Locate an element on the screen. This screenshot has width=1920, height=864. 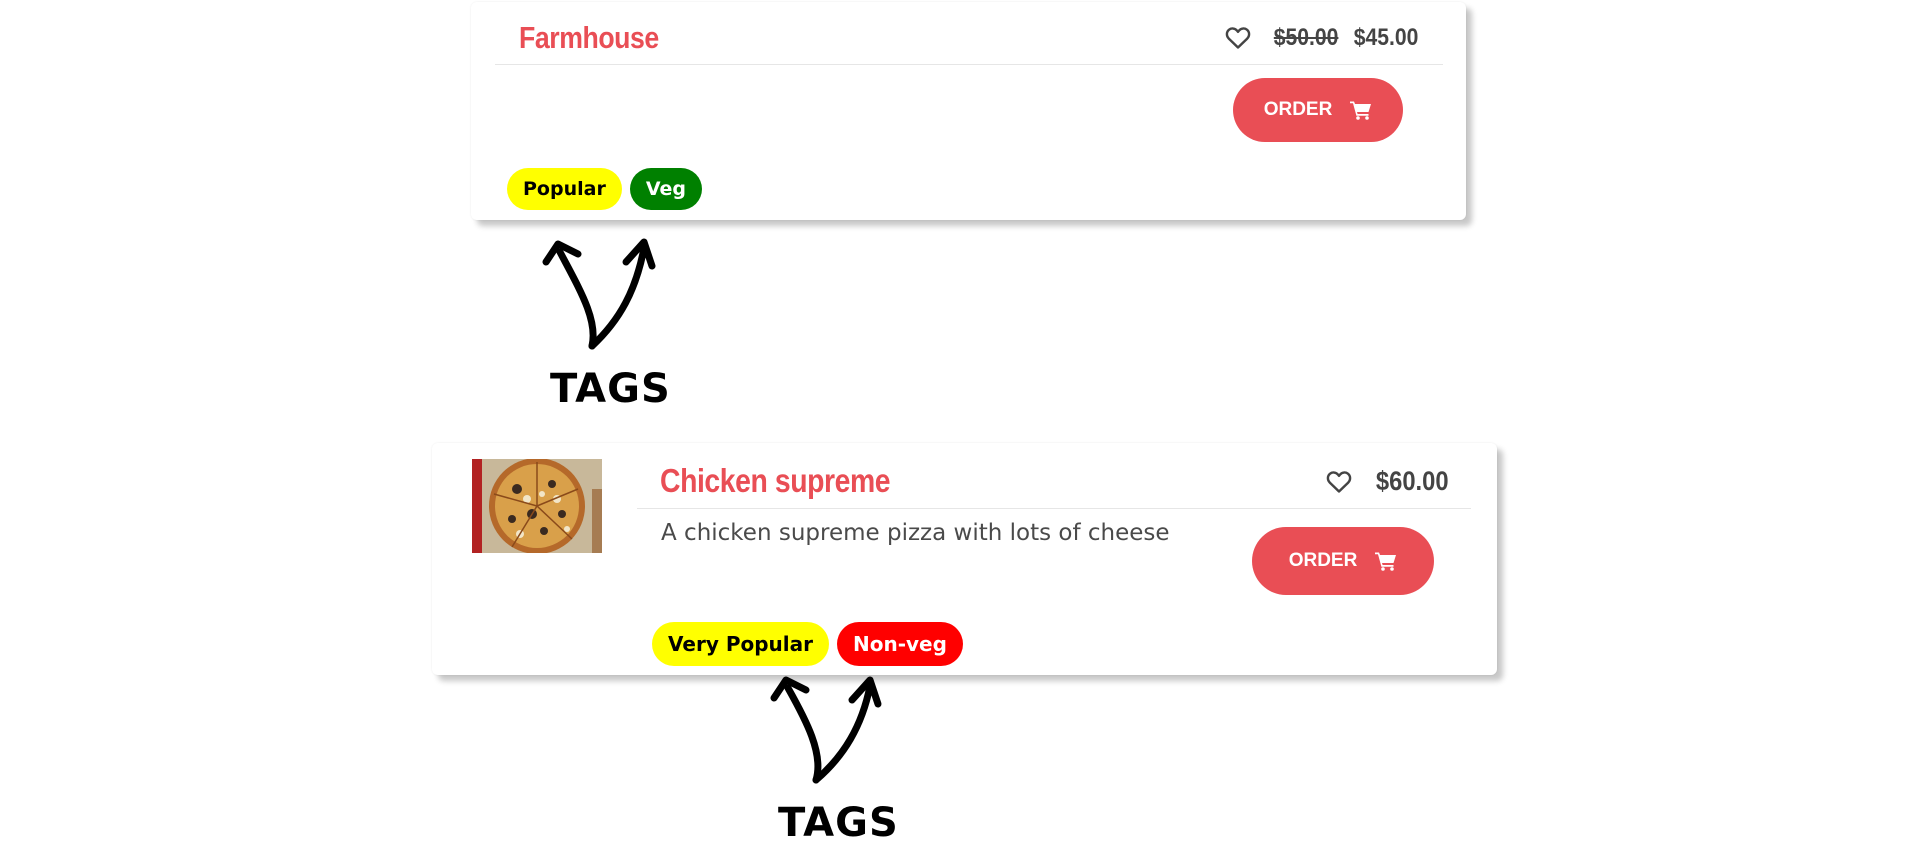
tag-list: Popular Veg is located at coordinates (604, 189).